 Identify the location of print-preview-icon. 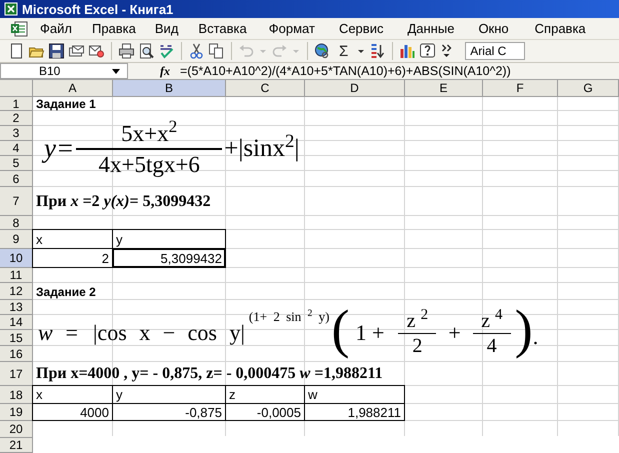
(146, 51).